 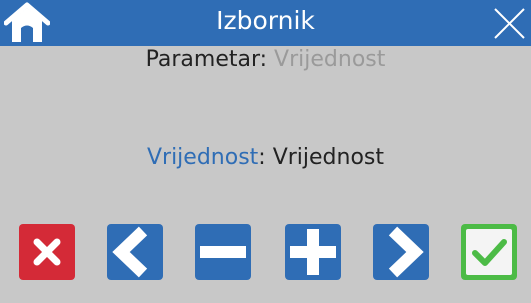 I want to click on cancel-button, so click(x=47, y=252).